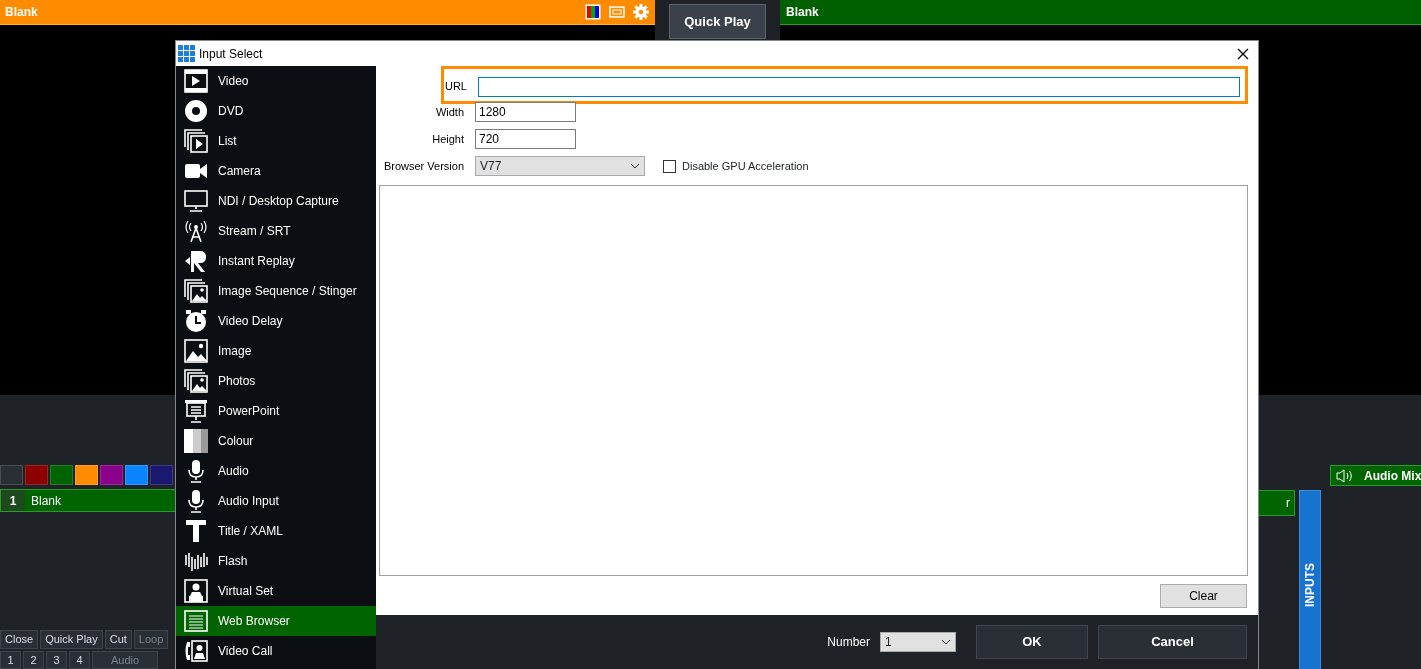  Describe the element at coordinates (276, 381) in the screenshot. I see `input-type-item: Photos` at that location.